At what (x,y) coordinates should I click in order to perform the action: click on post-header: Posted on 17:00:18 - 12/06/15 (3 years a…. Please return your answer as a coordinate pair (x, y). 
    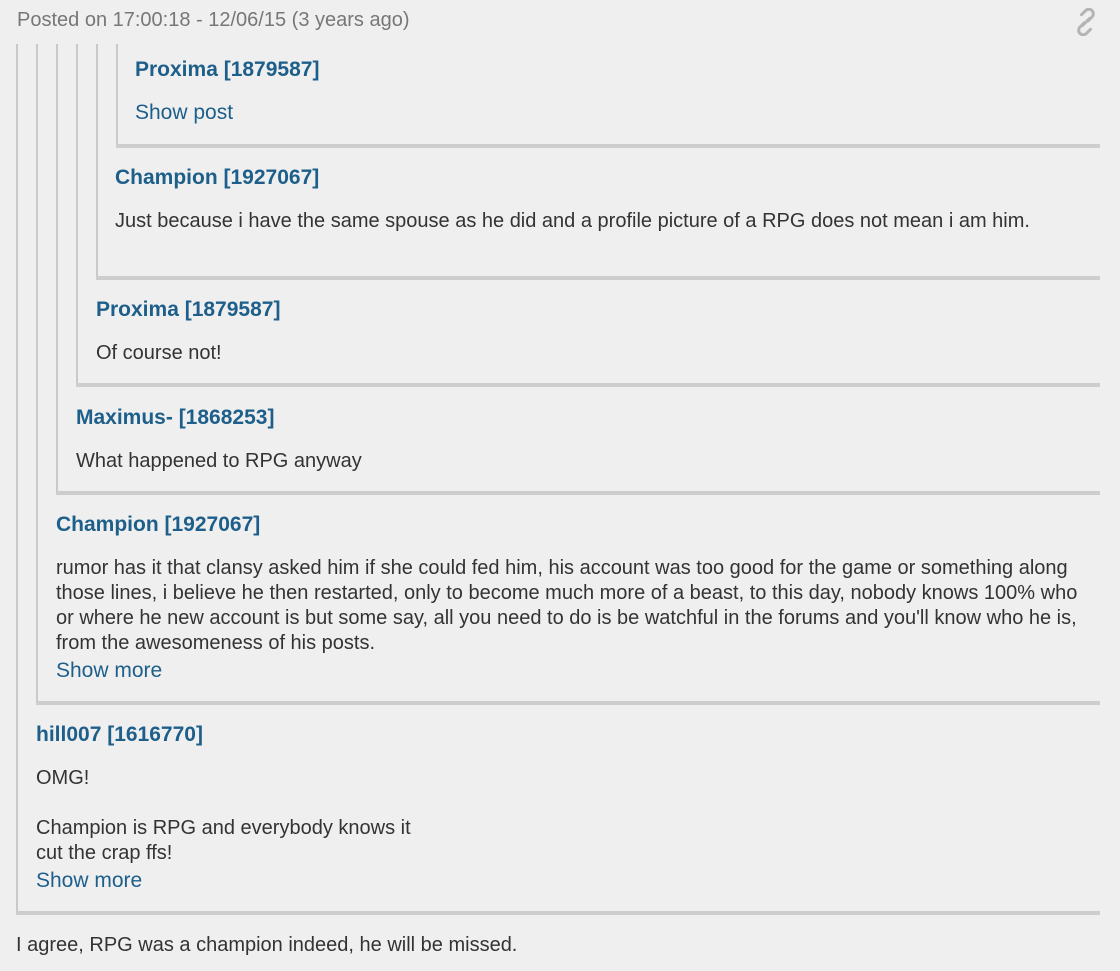
    Looking at the image, I should click on (560, 22).